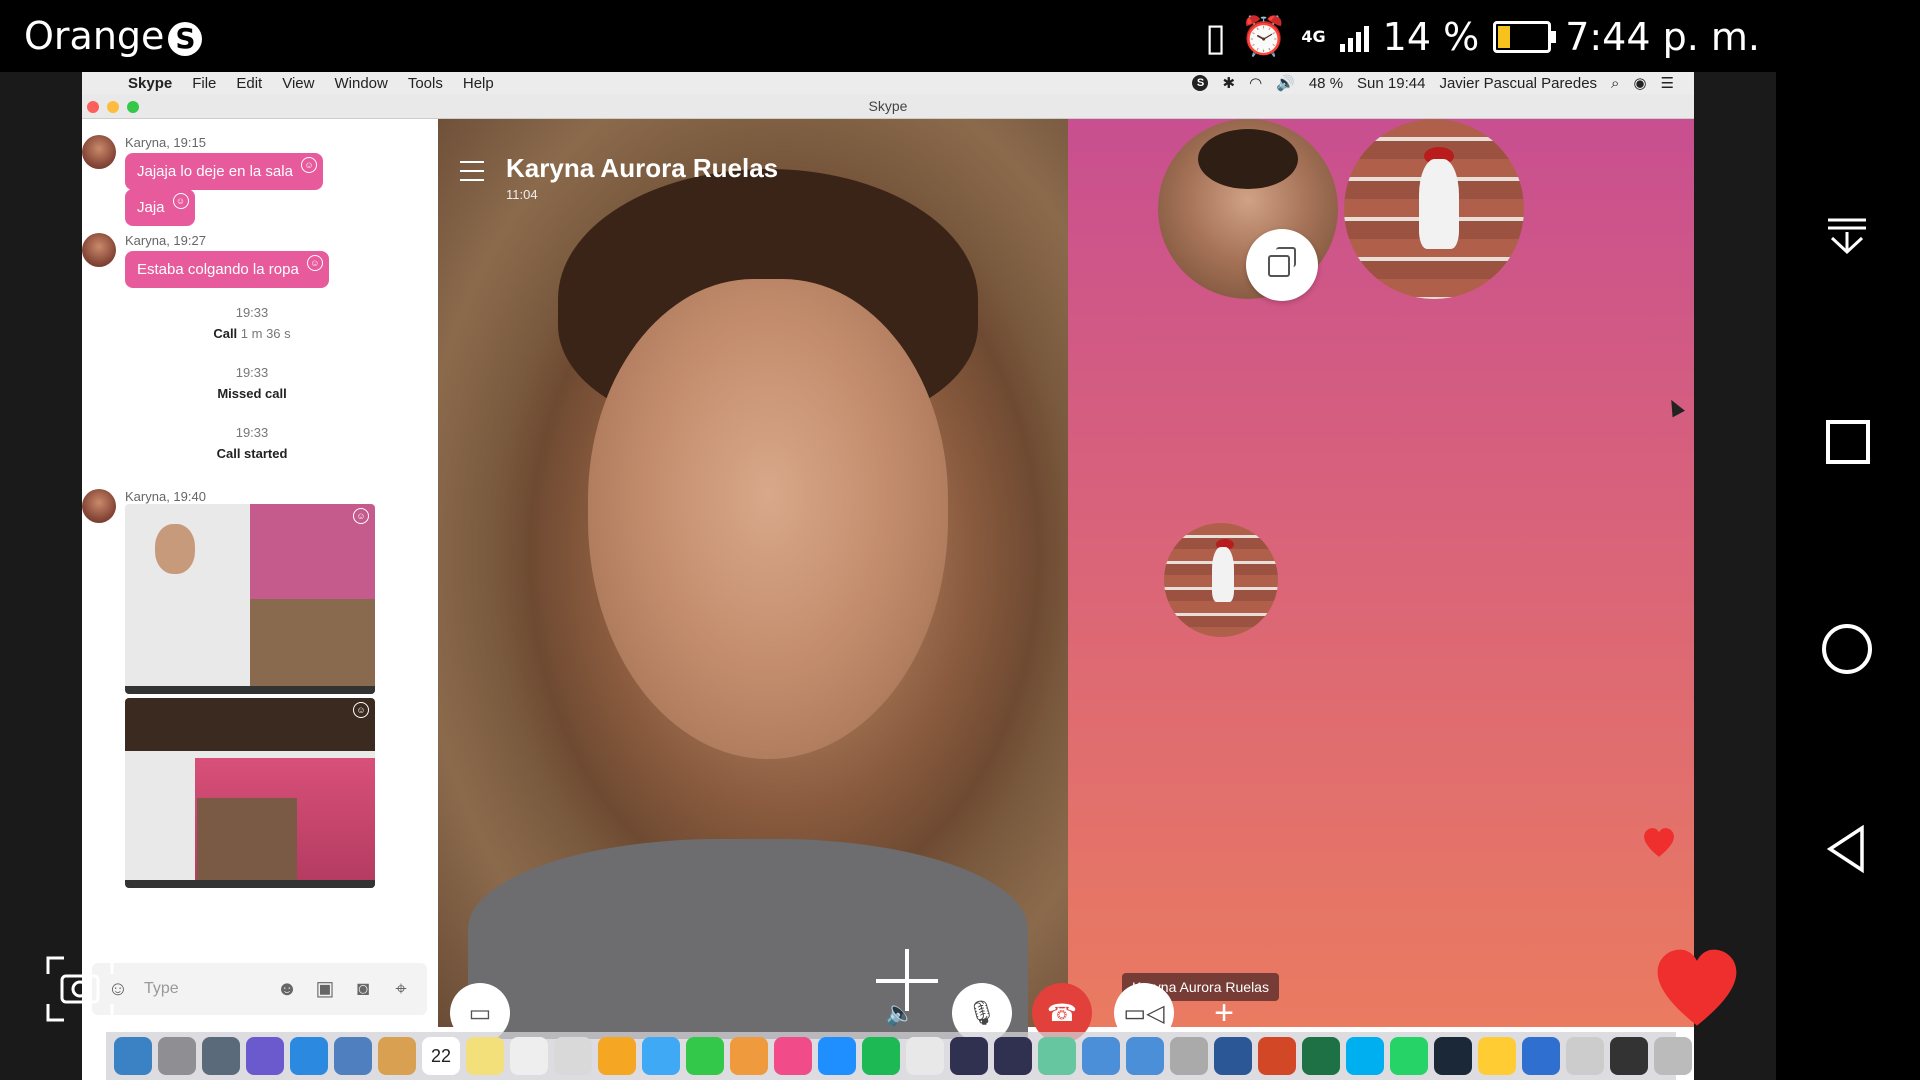 This screenshot has width=1920, height=1080. Describe the element at coordinates (204, 83) in the screenshot. I see `menu-file: File` at that location.